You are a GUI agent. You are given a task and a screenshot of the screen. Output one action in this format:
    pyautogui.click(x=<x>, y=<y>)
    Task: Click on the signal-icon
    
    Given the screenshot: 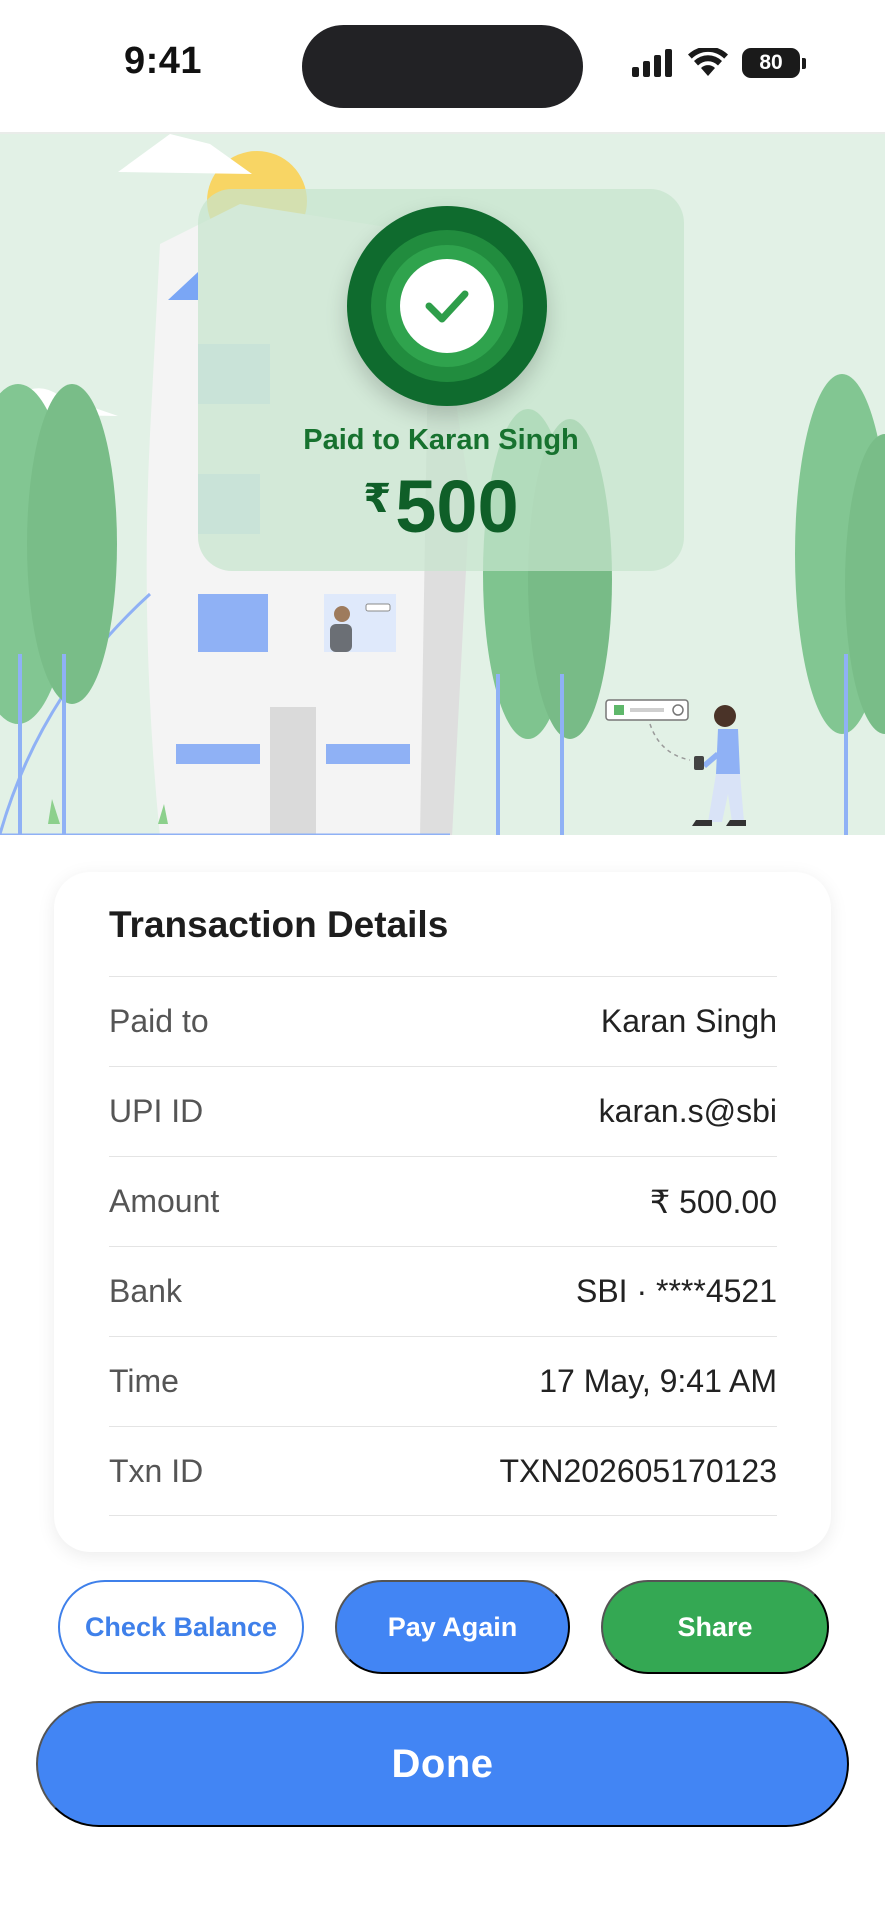 What is the action you would take?
    pyautogui.click(x=652, y=63)
    